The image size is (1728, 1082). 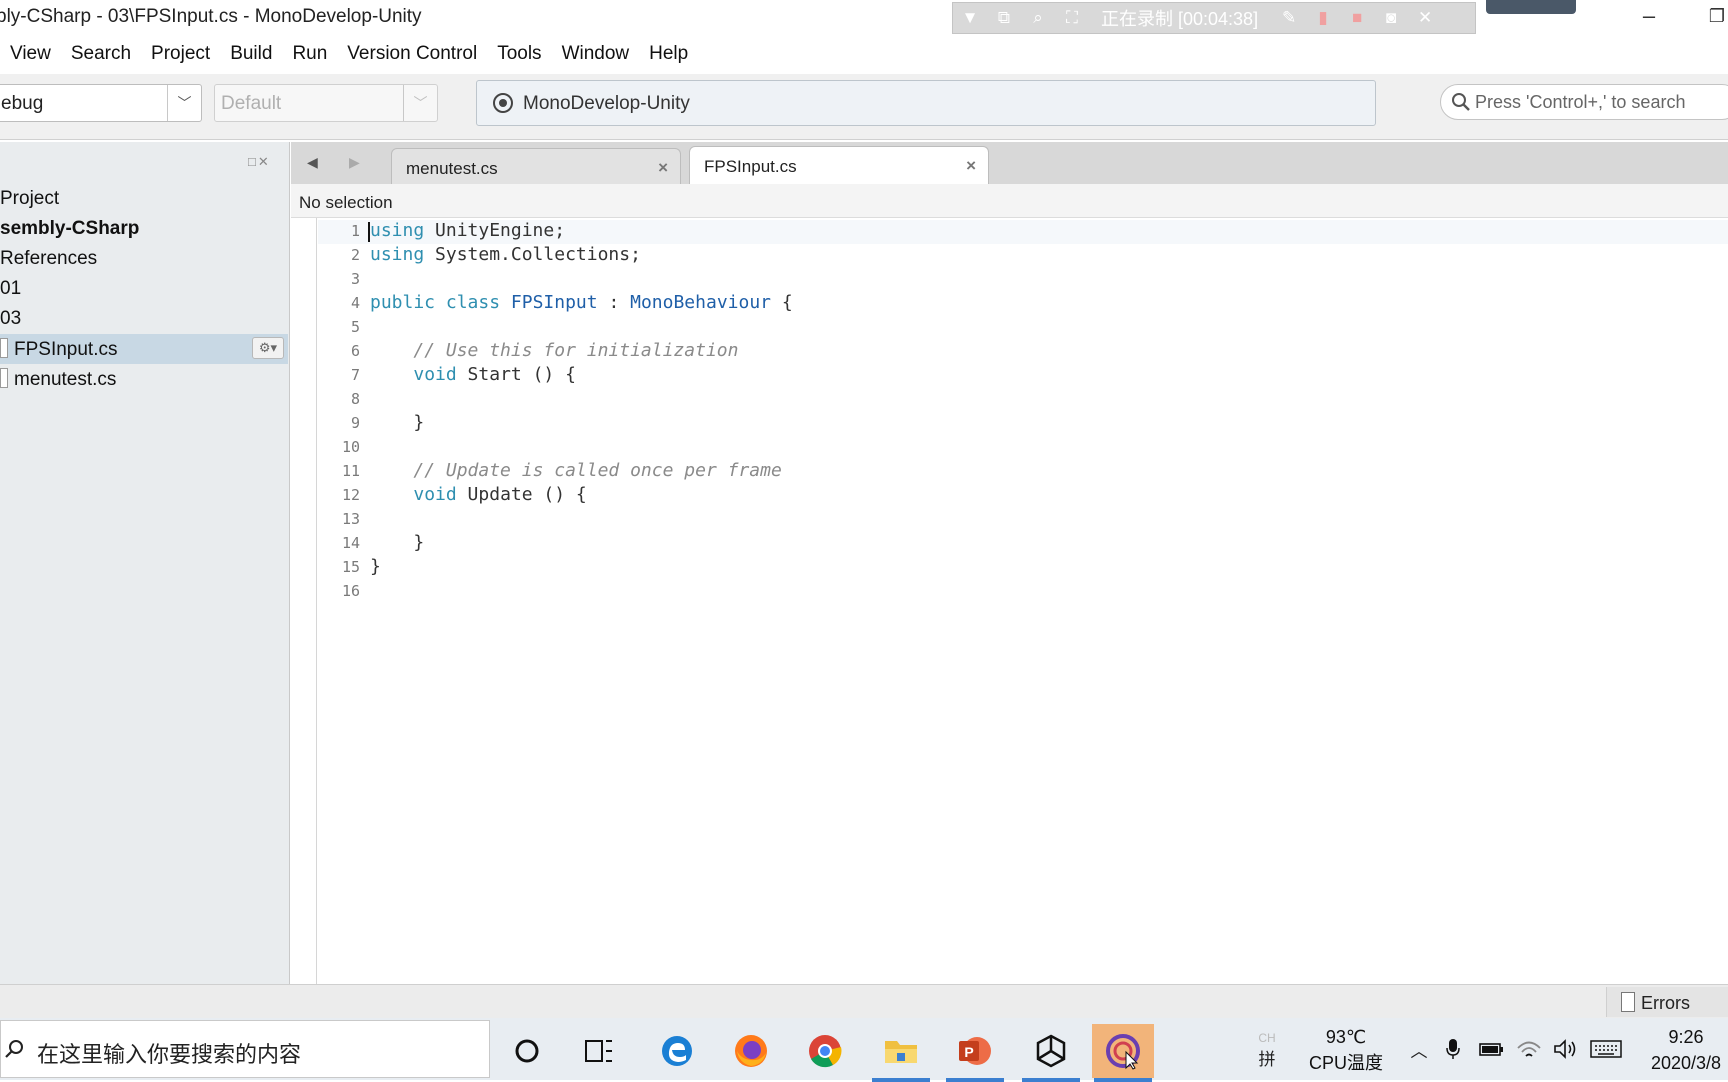 I want to click on tree-item-assembly: sembly-CSharp, so click(x=144, y=229).